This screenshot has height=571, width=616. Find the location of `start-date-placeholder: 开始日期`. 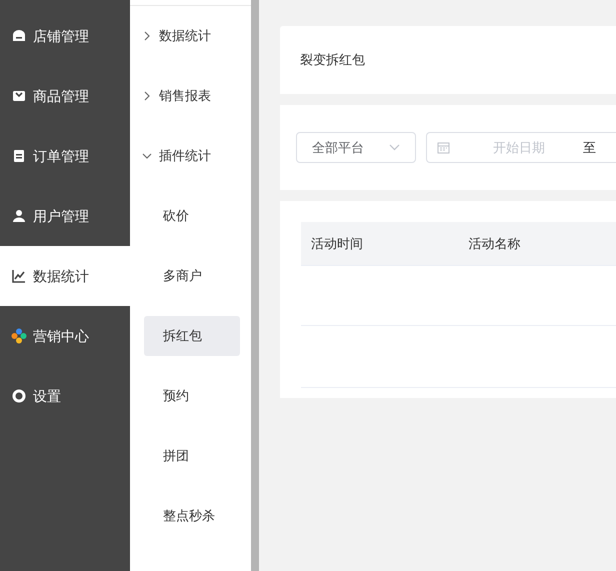

start-date-placeholder: 开始日期 is located at coordinates (519, 147).